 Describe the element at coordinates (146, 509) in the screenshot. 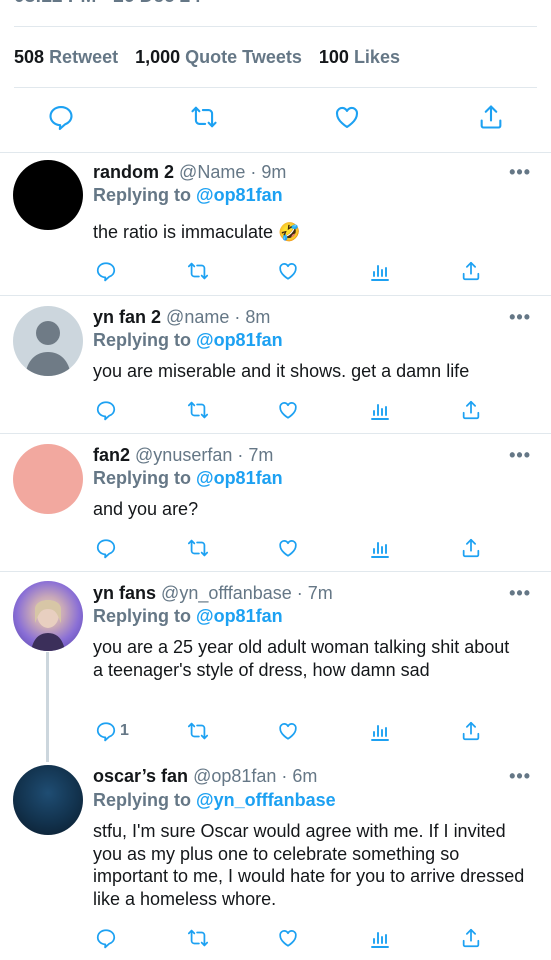

I see `tweet-text: and you are?` at that location.